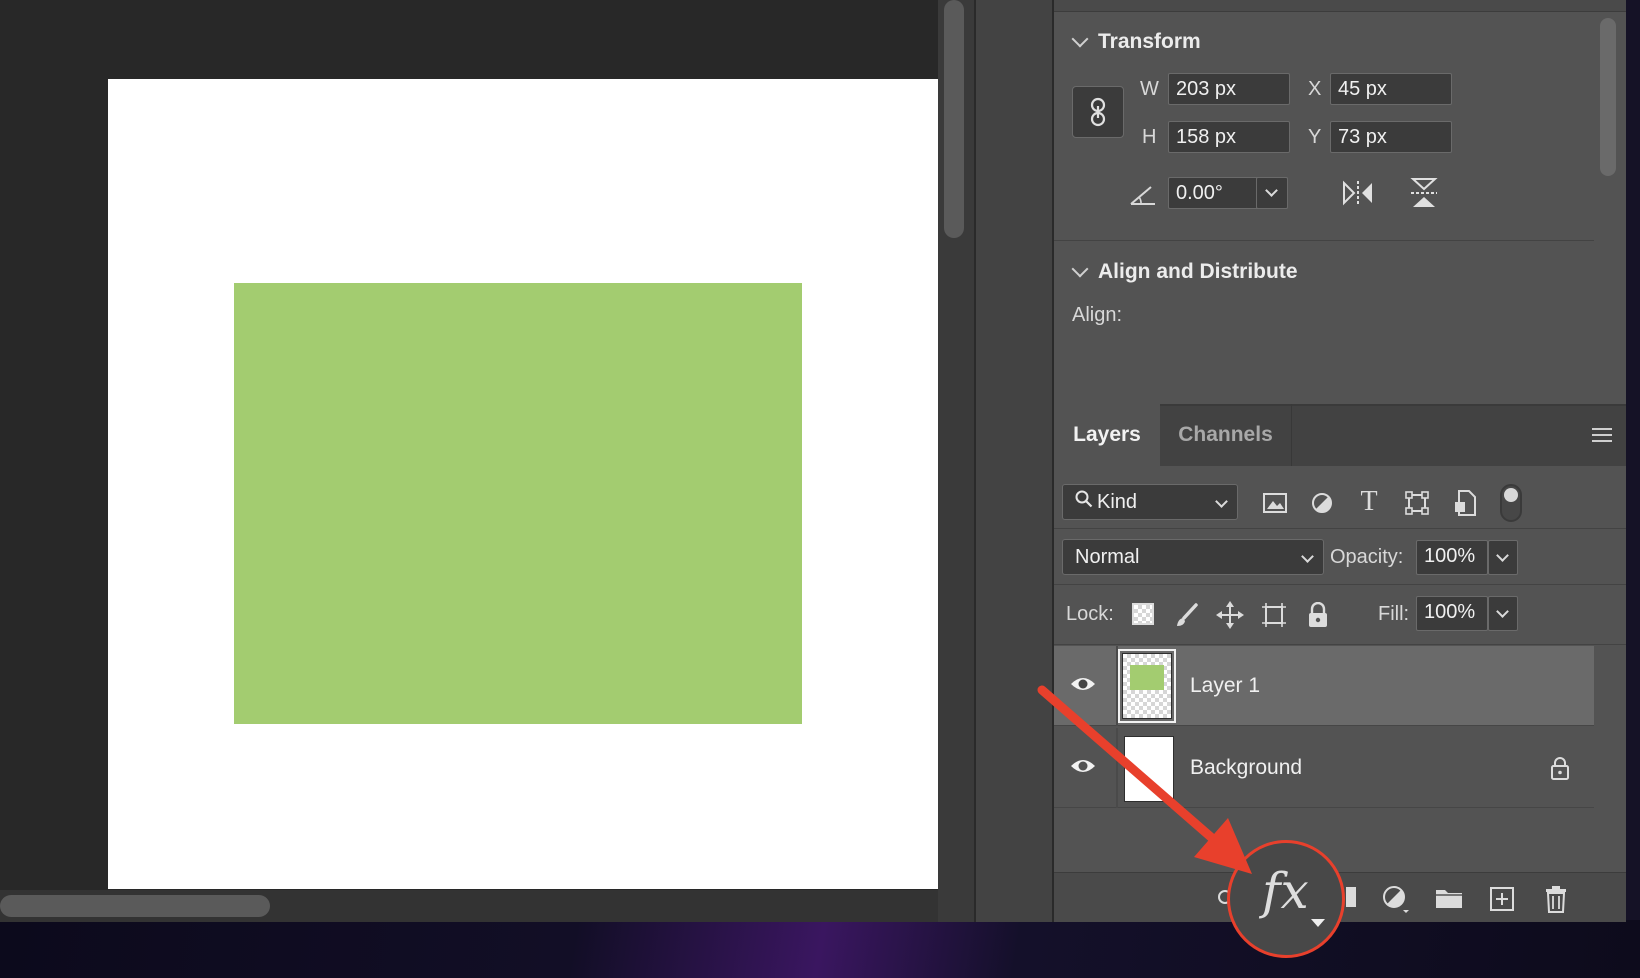 This screenshot has width=1640, height=978. I want to click on new-group-folder-icon, so click(1449, 898).